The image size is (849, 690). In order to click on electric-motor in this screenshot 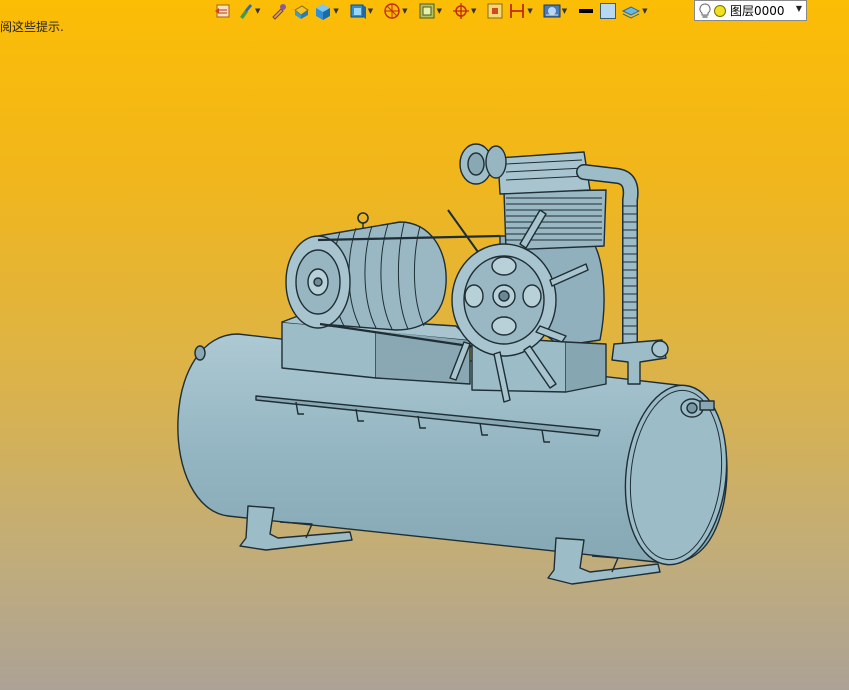, I will do `click(366, 271)`.